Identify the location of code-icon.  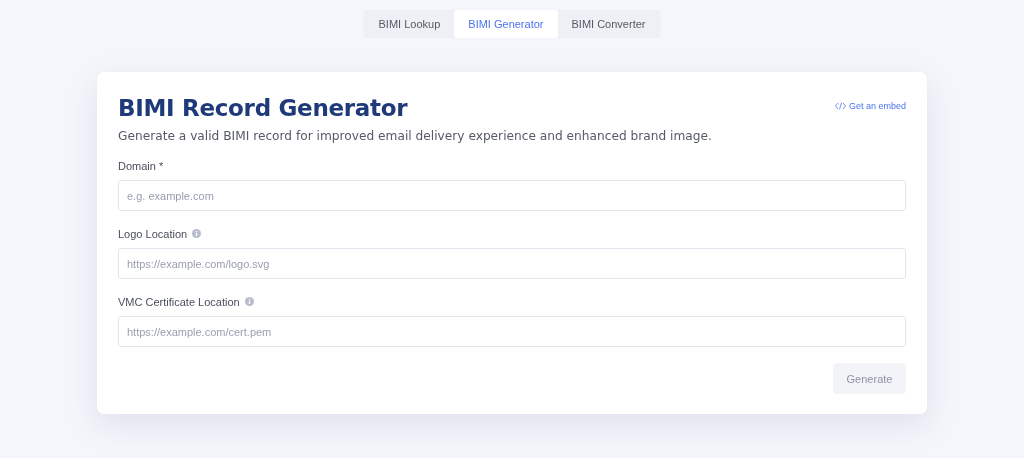
(840, 106).